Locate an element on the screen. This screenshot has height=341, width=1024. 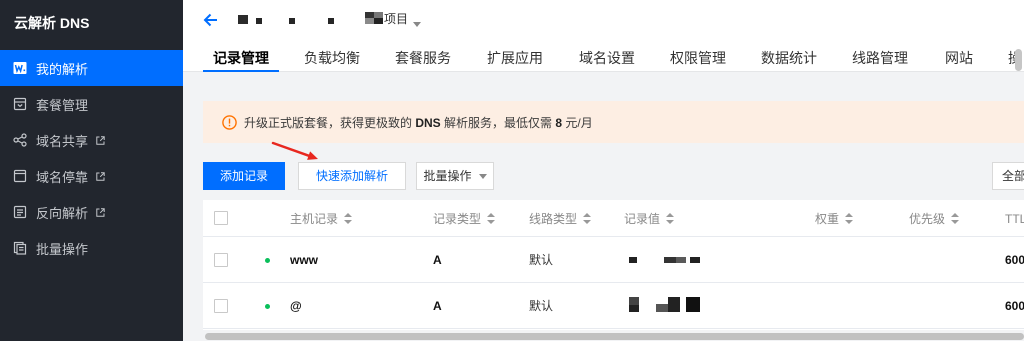
sidebar-item-label: 套餐管理 is located at coordinates (62, 105).